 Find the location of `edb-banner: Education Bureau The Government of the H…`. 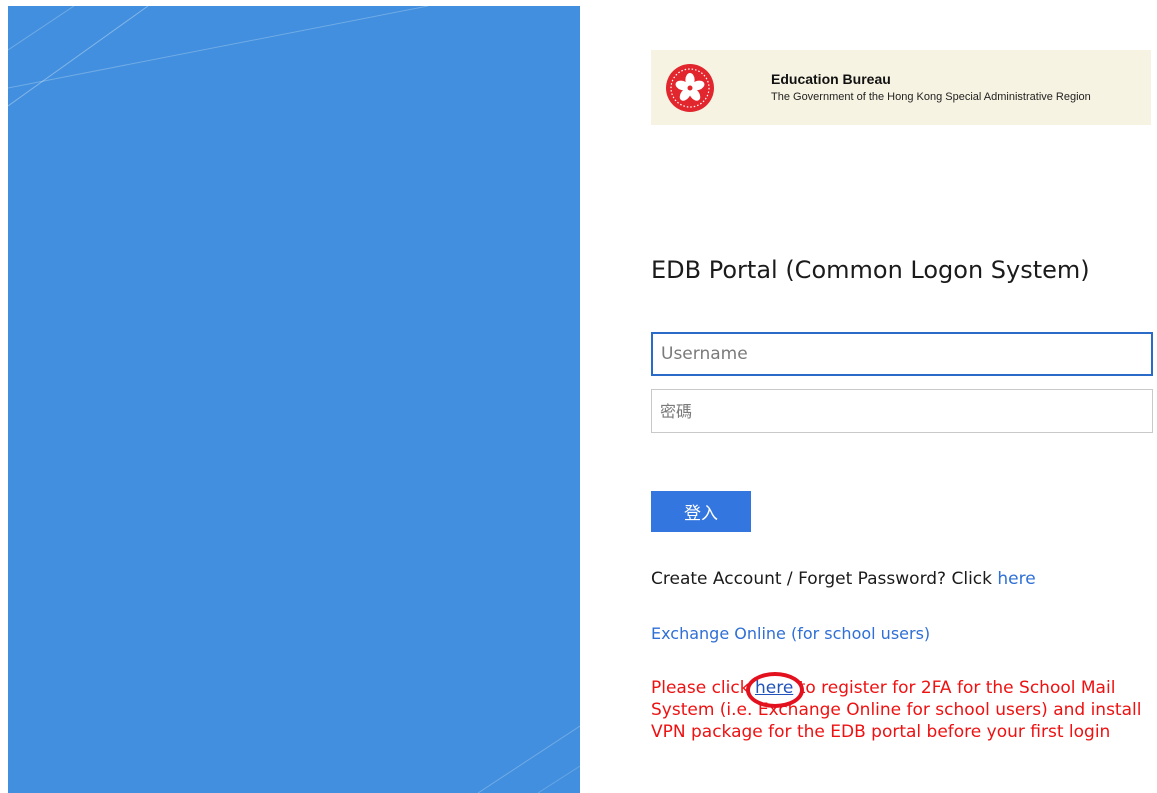

edb-banner: Education Bureau The Government of the H… is located at coordinates (901, 87).